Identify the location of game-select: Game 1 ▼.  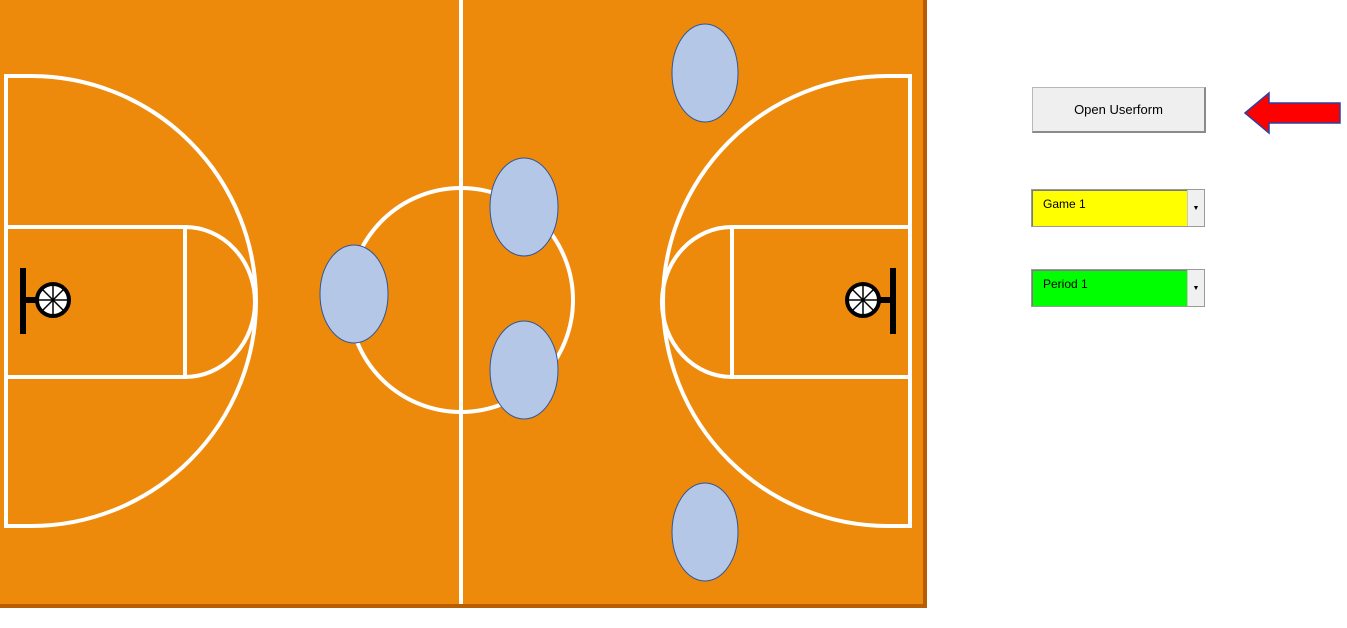
(1118, 208).